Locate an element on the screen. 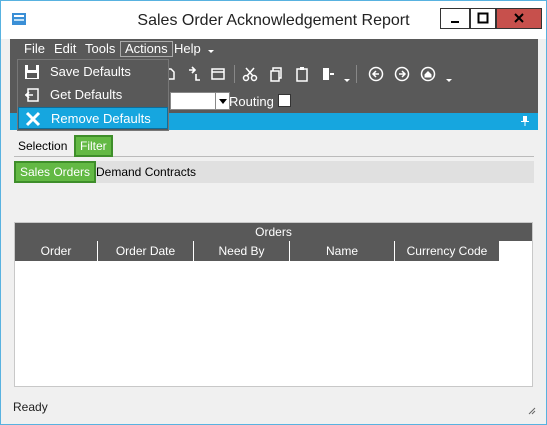  chevron-down-icon is located at coordinates (223, 101).